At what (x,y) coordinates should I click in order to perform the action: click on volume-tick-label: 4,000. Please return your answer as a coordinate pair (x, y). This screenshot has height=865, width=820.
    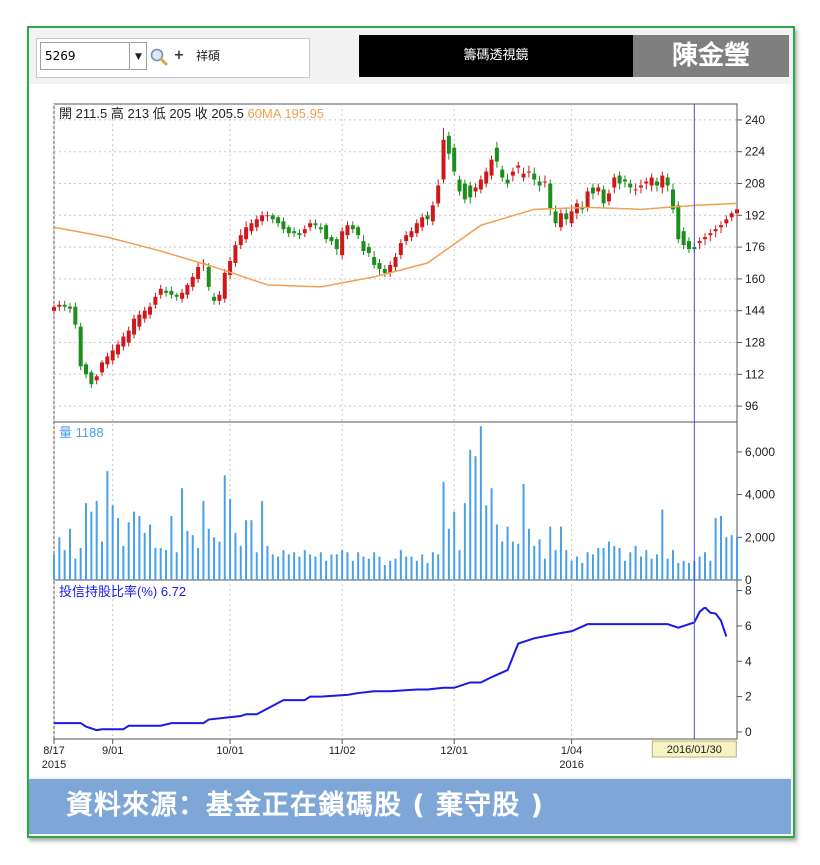
    Looking at the image, I should click on (760, 495).